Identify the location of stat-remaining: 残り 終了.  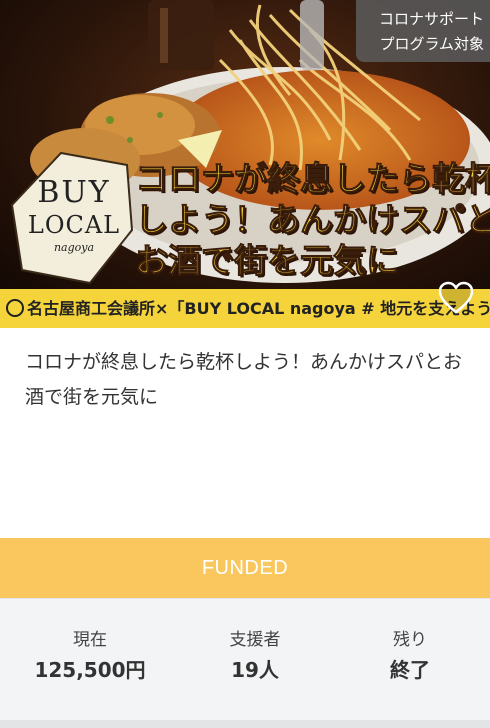
(410, 657).